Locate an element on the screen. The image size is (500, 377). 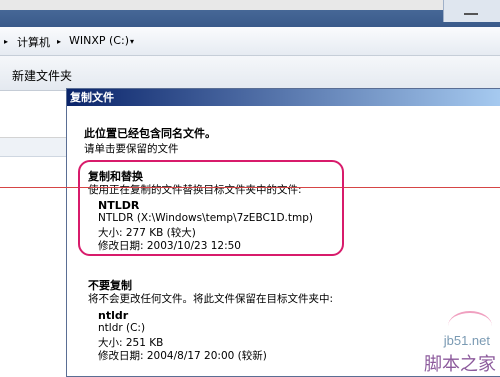
toolbar: 新建文件夹 is located at coordinates (250, 73).